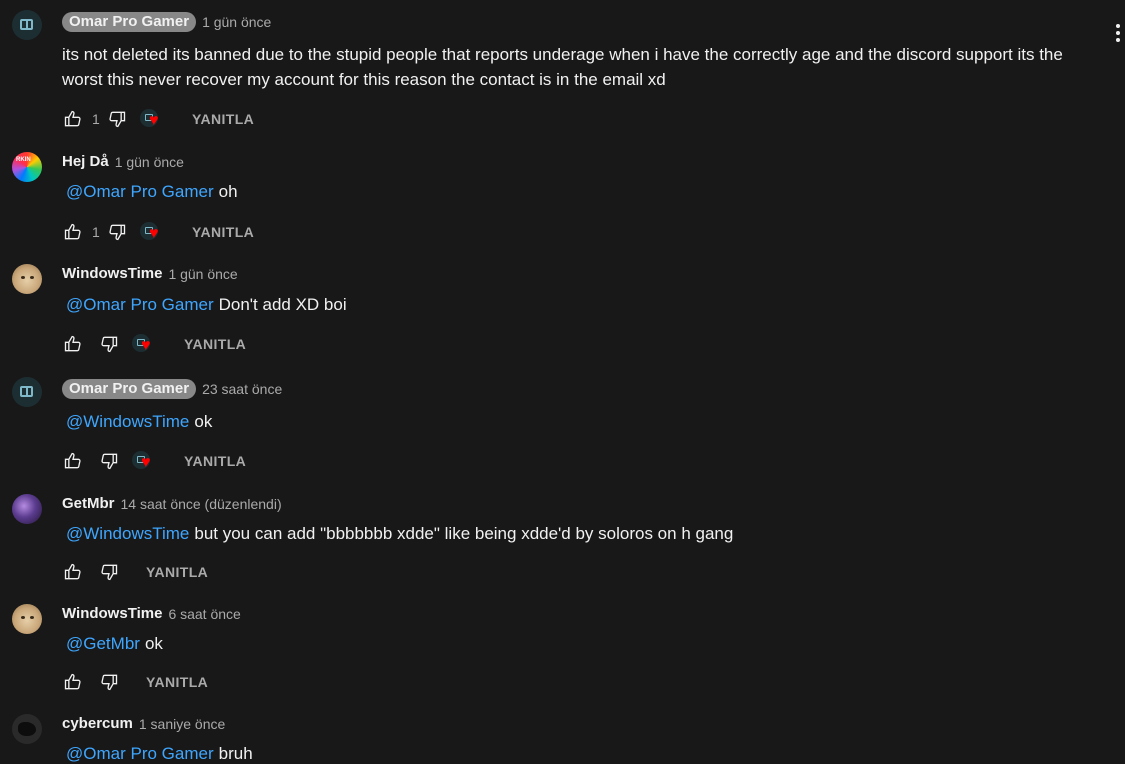  I want to click on comment-header: Hej Då 1 gün önce, so click(123, 161).